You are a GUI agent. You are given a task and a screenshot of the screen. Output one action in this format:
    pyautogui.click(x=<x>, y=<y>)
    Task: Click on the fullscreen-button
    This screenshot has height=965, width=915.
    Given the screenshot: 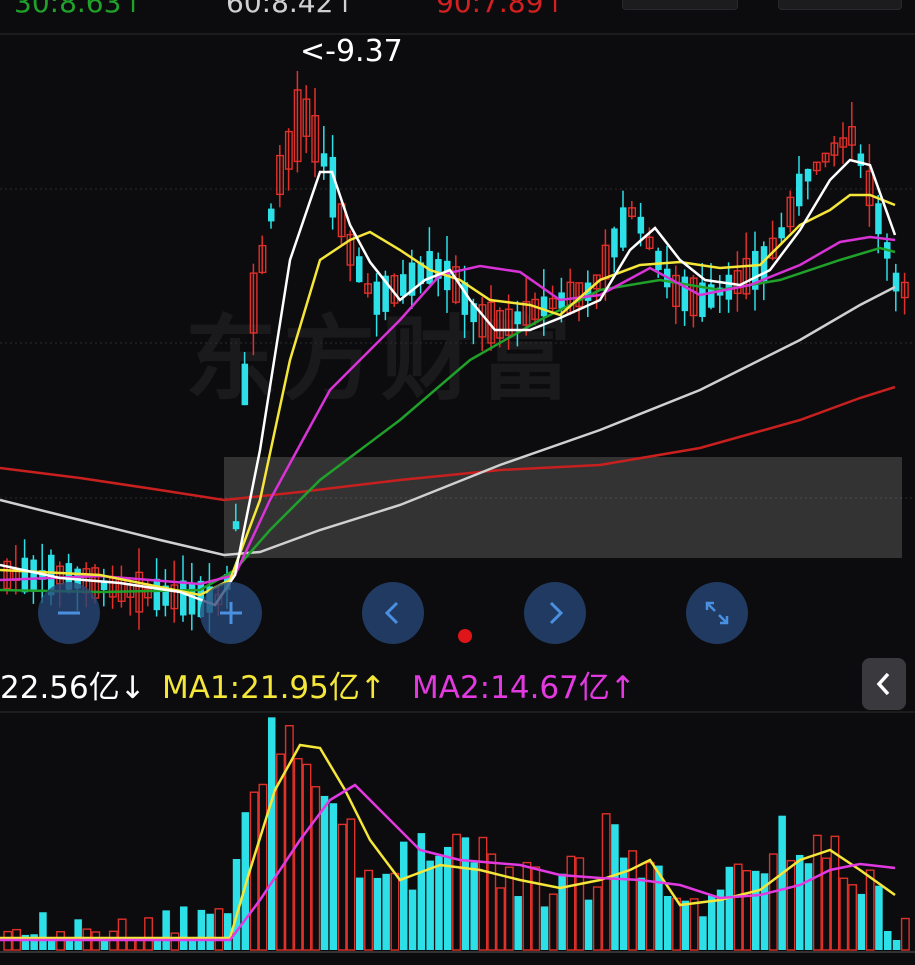 What is the action you would take?
    pyautogui.click(x=717, y=613)
    